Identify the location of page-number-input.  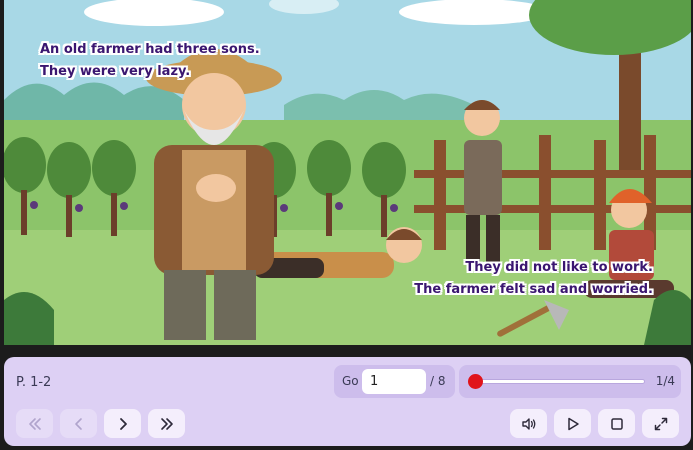
(394, 381).